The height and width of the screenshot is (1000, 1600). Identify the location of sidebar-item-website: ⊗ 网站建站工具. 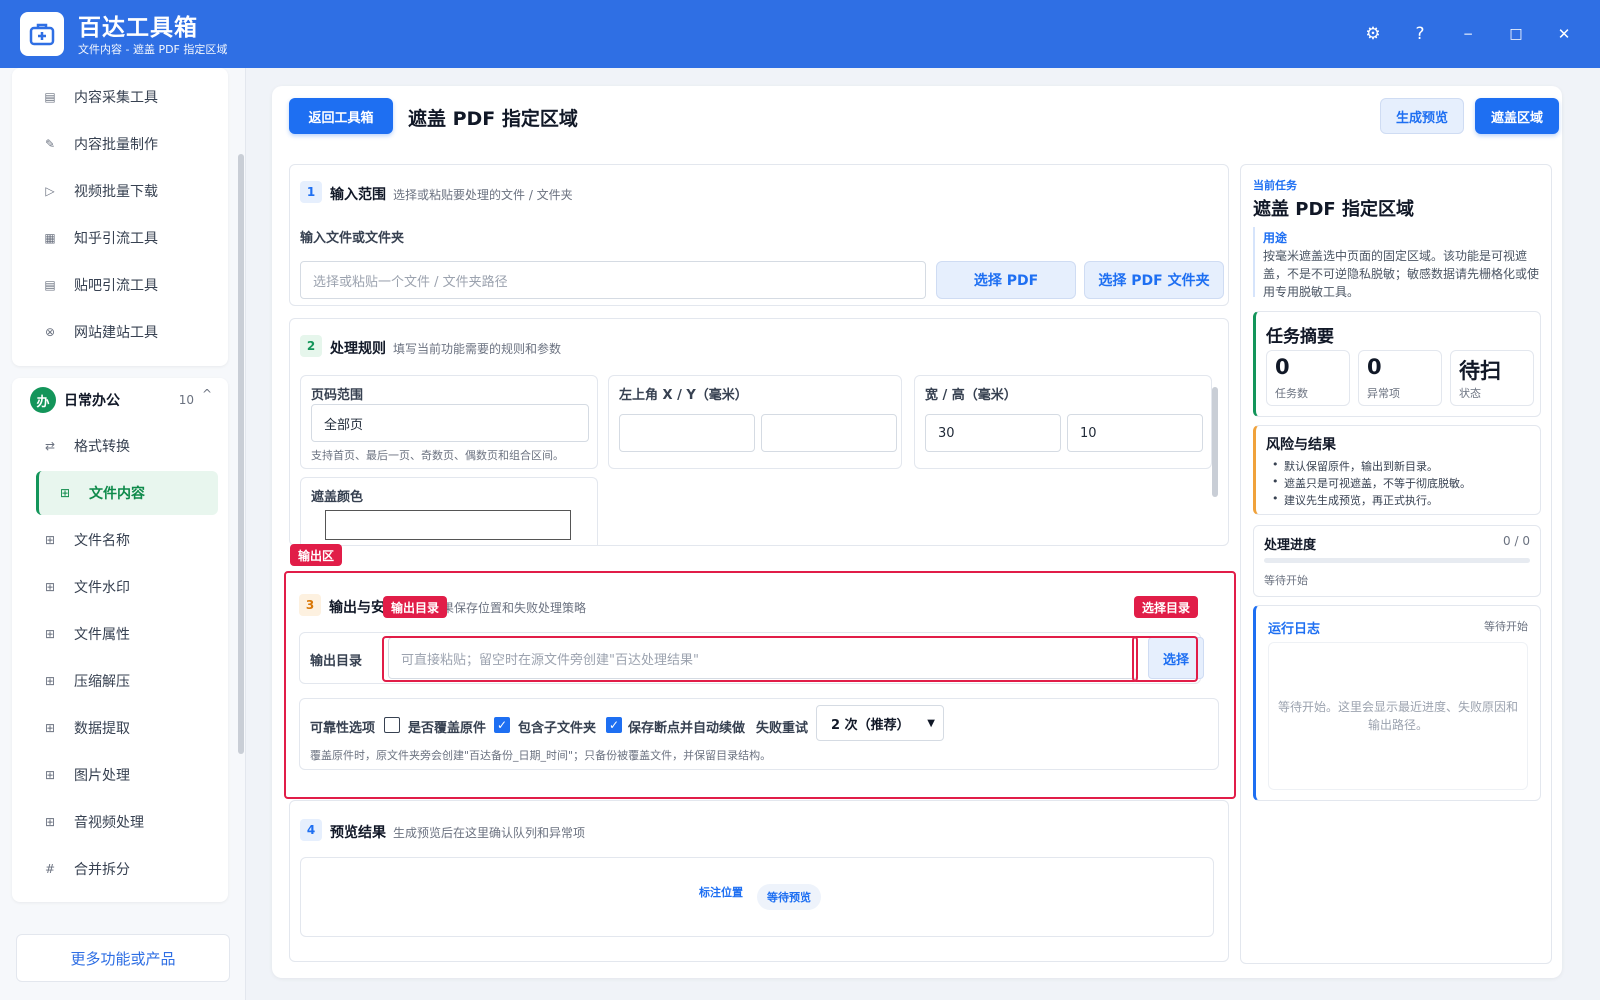
(115, 332).